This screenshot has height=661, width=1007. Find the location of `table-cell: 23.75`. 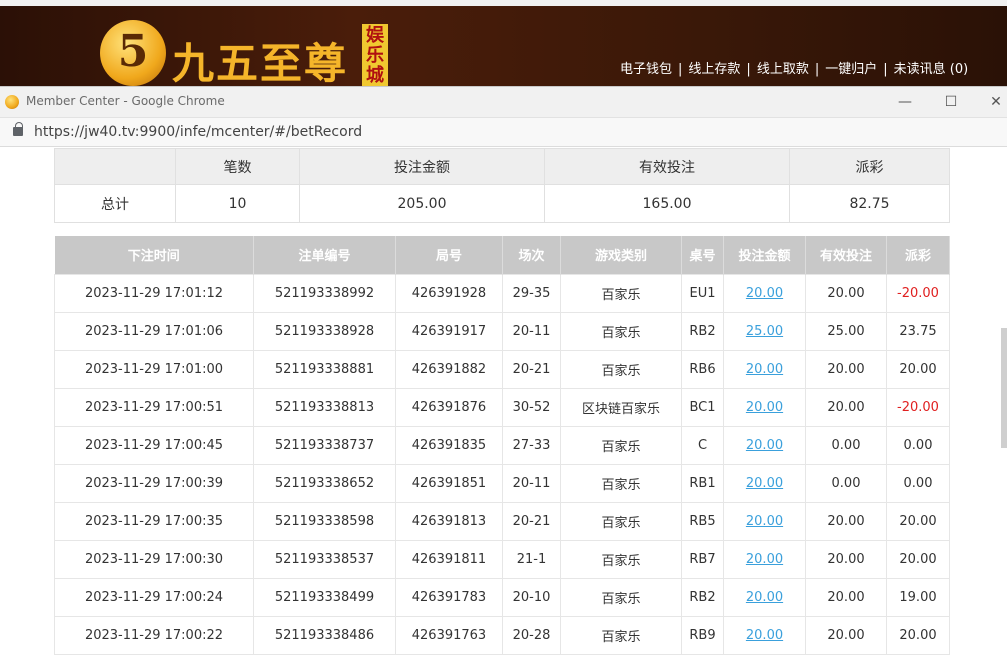

table-cell: 23.75 is located at coordinates (918, 331).